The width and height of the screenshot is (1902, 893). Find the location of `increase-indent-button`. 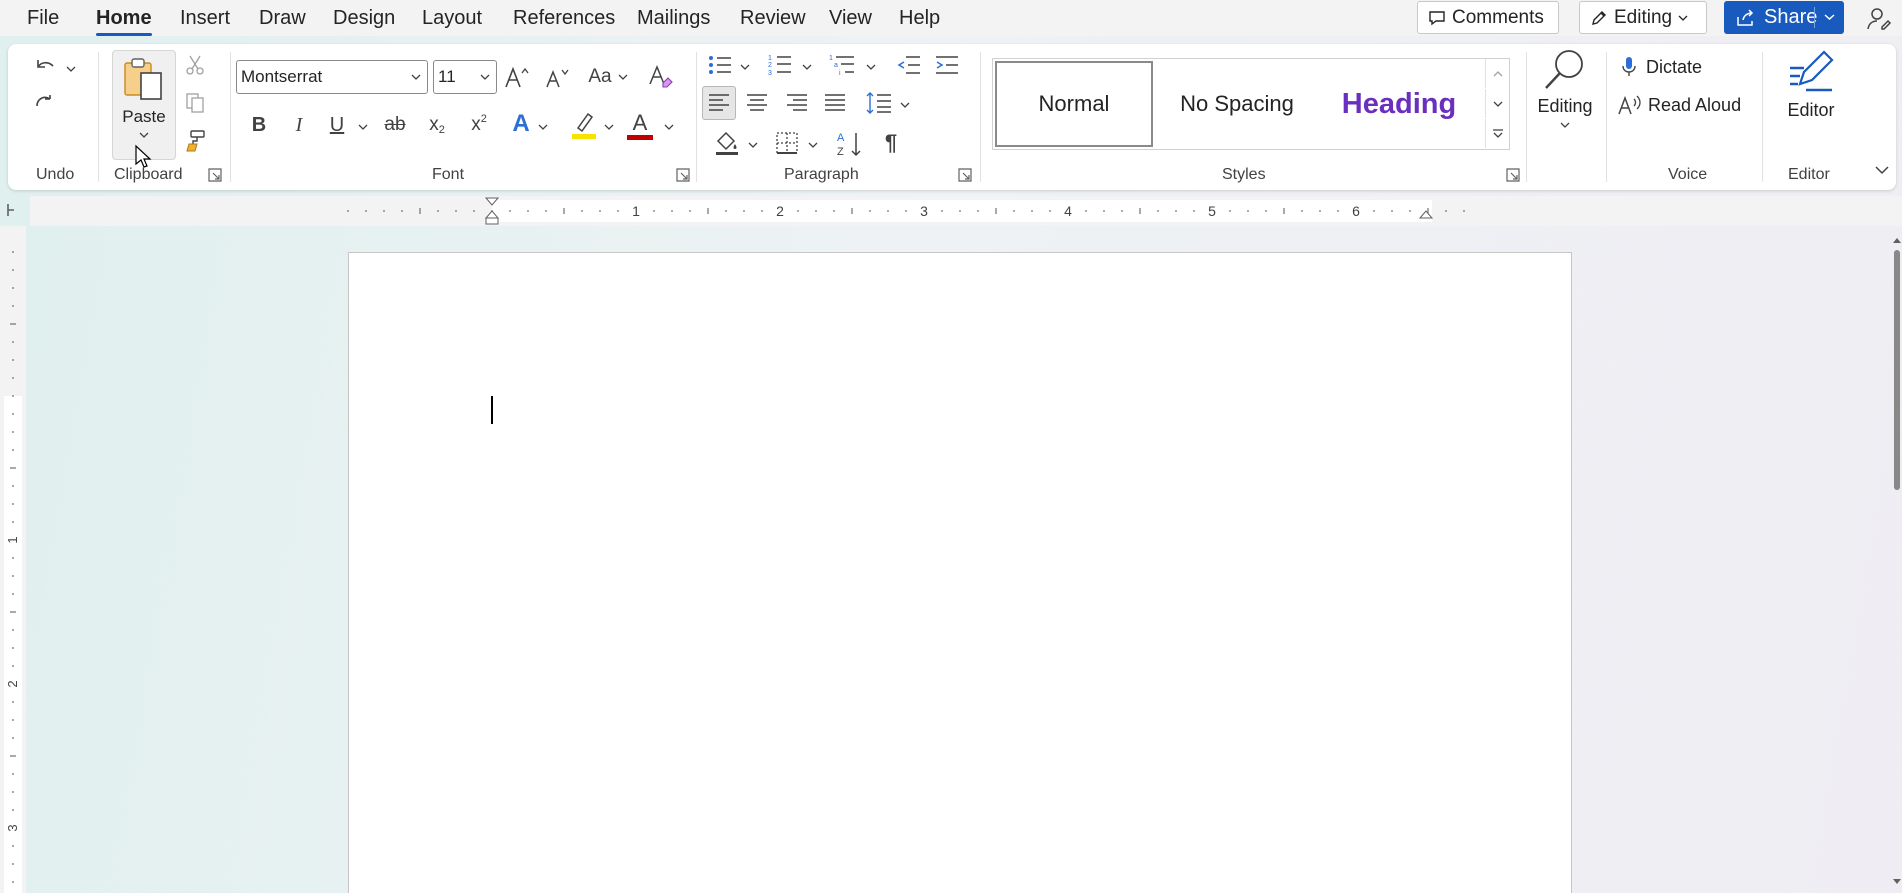

increase-indent-button is located at coordinates (947, 65).